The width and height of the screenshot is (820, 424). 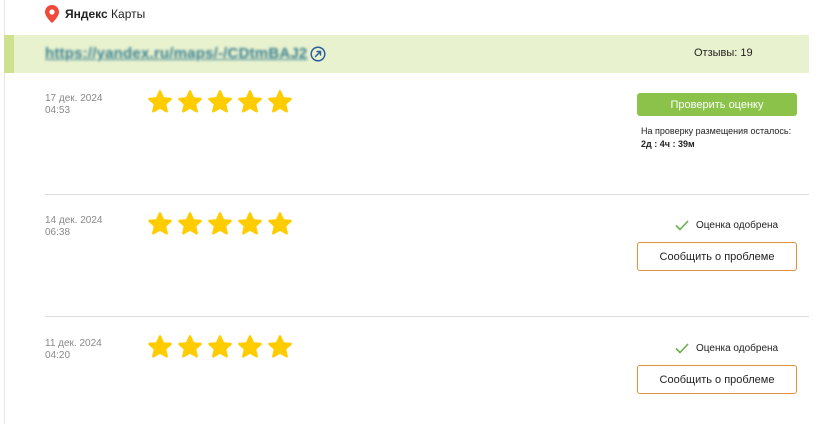 What do you see at coordinates (74, 226) in the screenshot?
I see `review-date: 14 дек. 2024 06:38` at bounding box center [74, 226].